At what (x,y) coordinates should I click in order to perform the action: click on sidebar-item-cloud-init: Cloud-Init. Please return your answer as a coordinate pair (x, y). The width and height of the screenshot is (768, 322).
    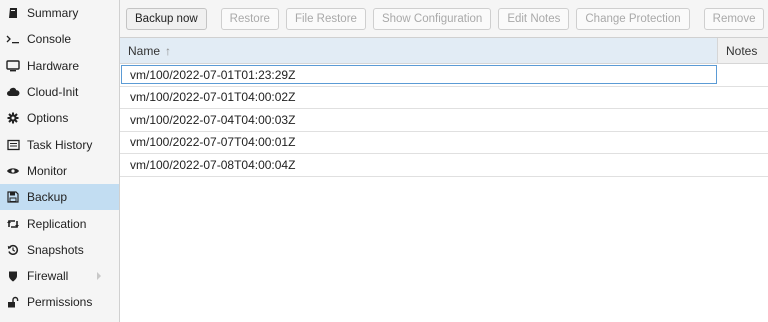
    Looking at the image, I should click on (59, 92).